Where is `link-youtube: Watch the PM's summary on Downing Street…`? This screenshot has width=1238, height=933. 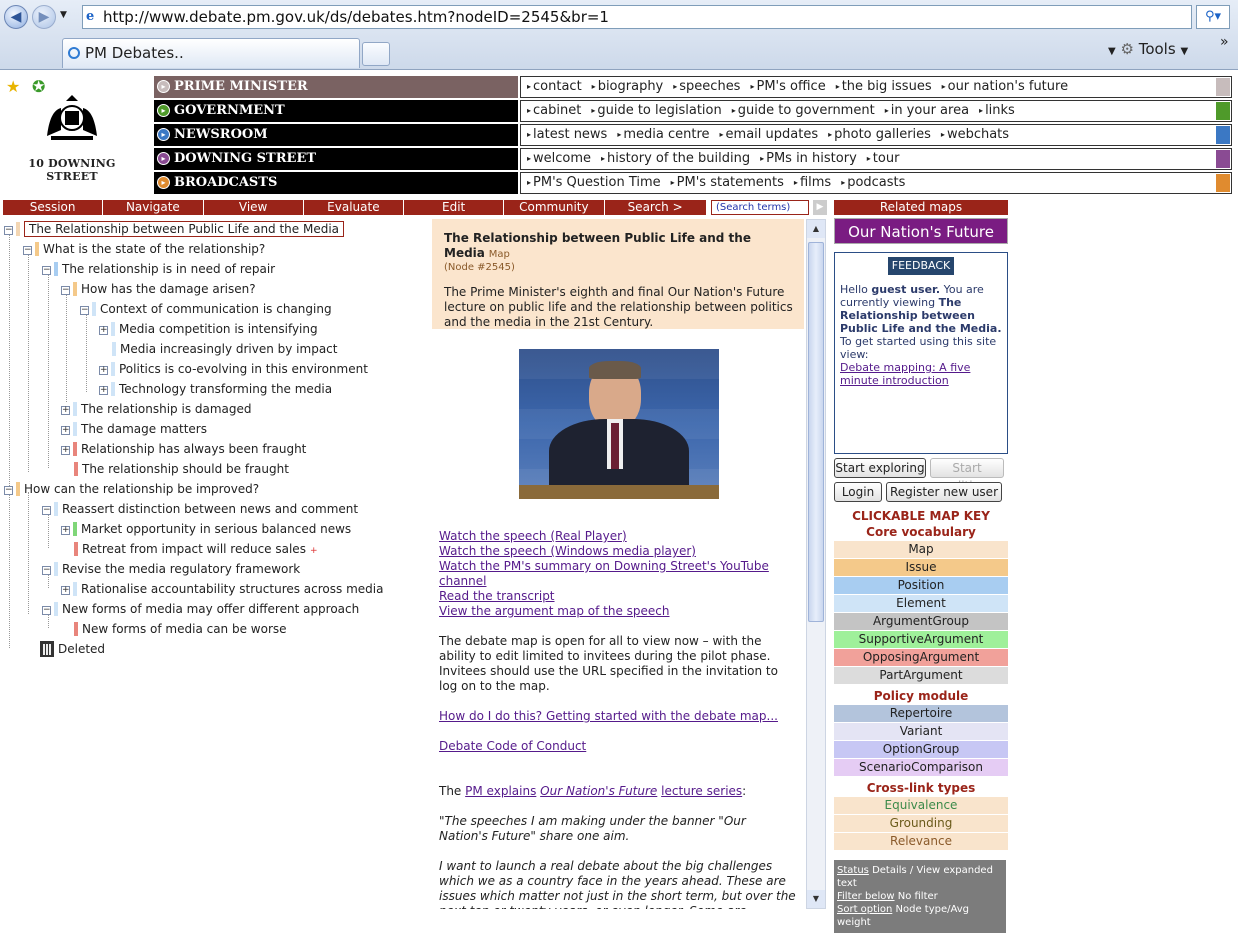
link-youtube: Watch the PM's summary on Downing Street… is located at coordinates (604, 573).